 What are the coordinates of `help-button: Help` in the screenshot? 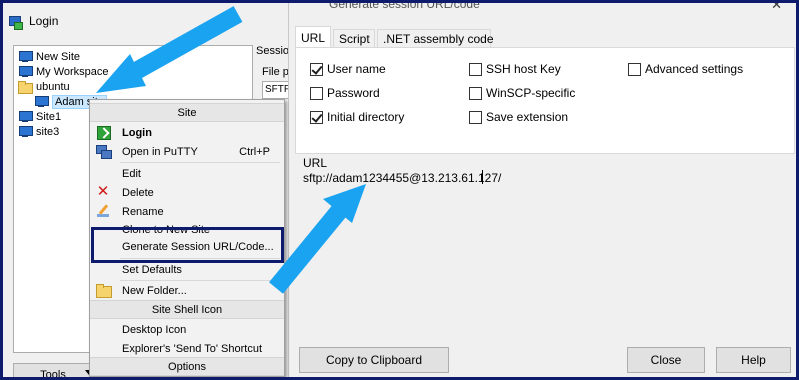 It's located at (753, 360).